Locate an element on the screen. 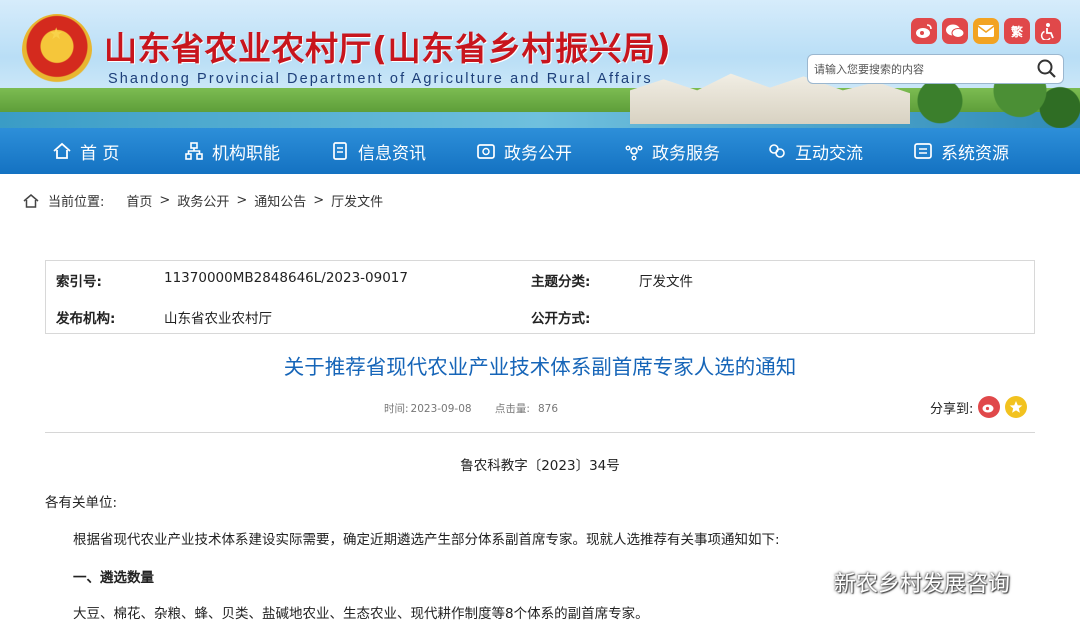  topic-key: 主题分类: is located at coordinates (561, 282).